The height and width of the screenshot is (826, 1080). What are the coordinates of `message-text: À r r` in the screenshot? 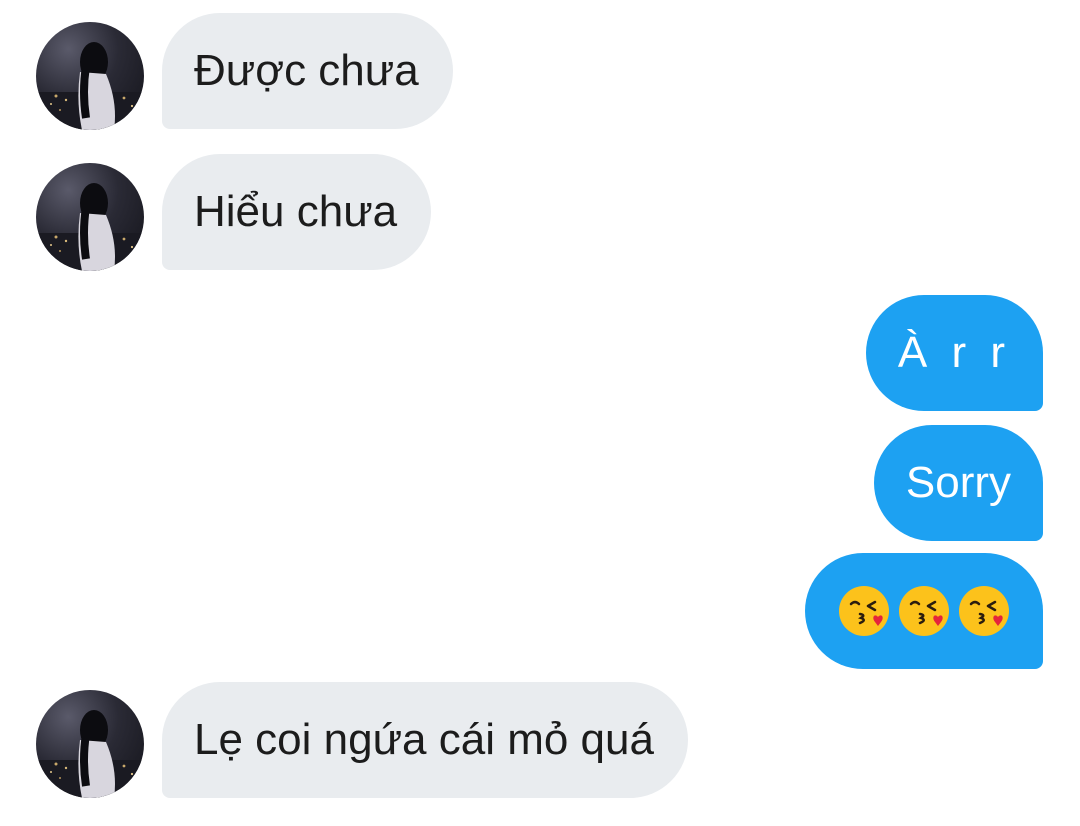 It's located at (954, 352).